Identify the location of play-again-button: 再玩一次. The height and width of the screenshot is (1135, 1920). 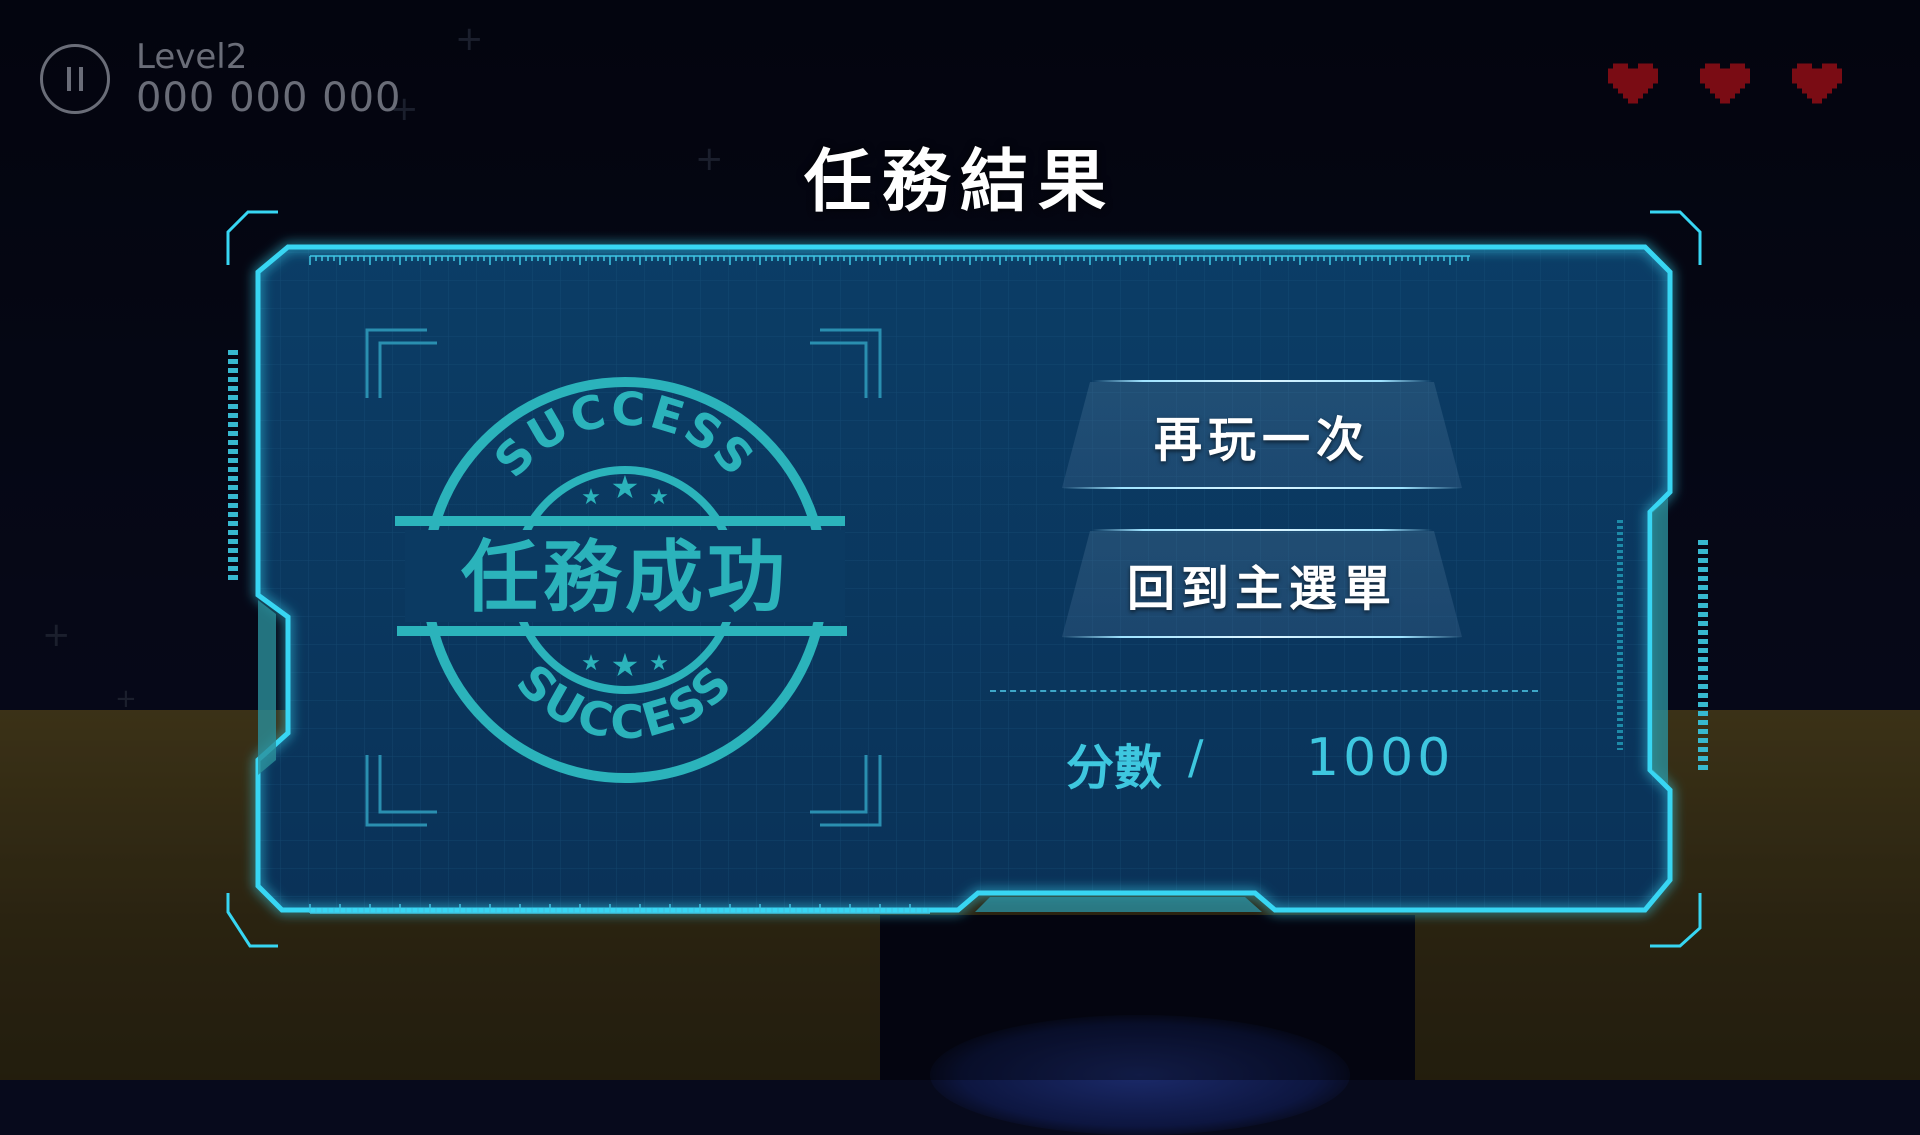
(1262, 435).